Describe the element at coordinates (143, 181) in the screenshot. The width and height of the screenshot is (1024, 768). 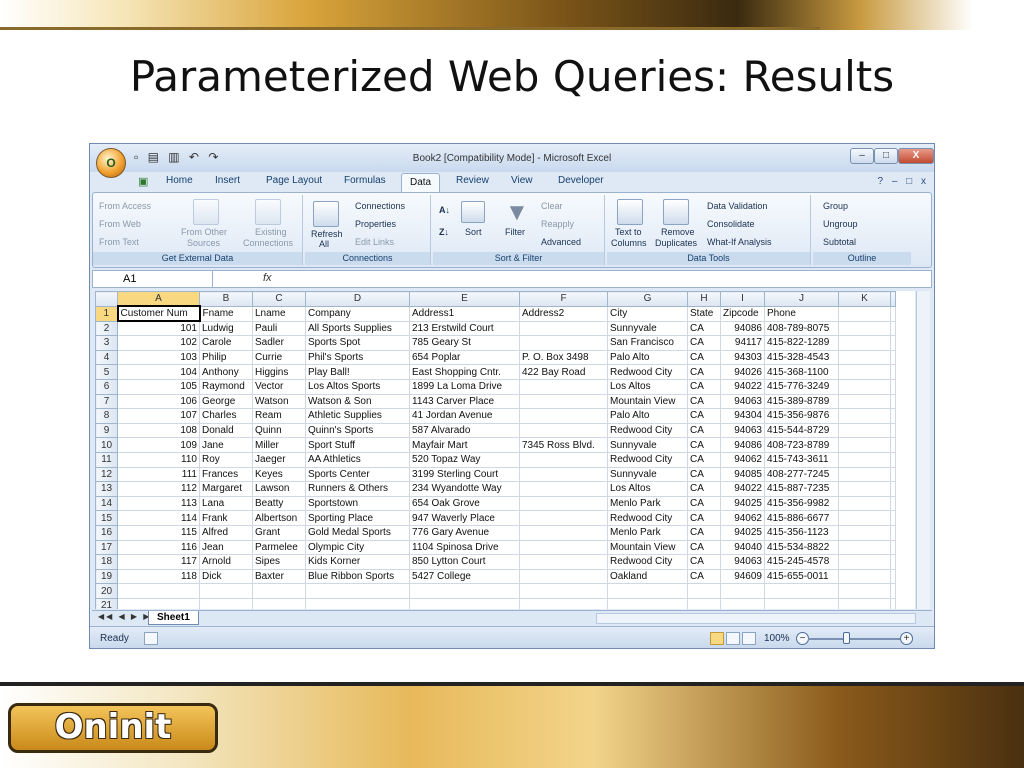
I see `add-in-icon: ▣` at that location.